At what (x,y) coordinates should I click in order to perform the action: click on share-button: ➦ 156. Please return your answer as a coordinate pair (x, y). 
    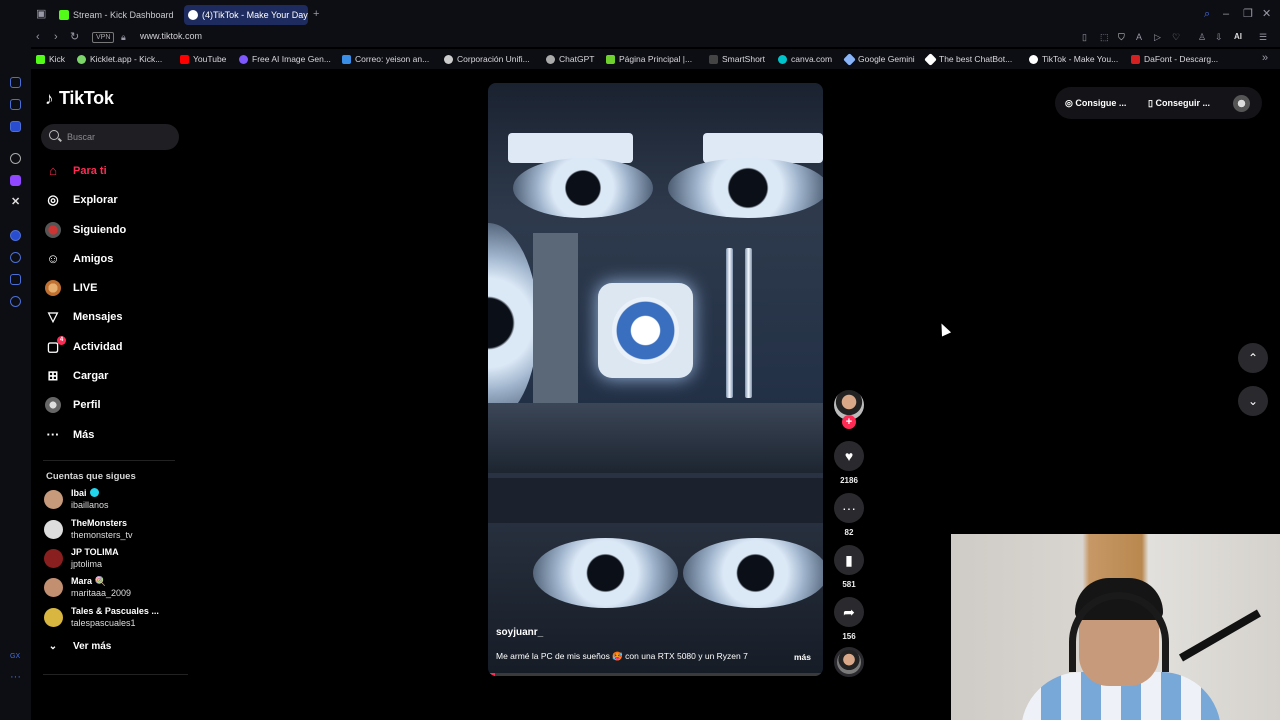
    Looking at the image, I should click on (849, 619).